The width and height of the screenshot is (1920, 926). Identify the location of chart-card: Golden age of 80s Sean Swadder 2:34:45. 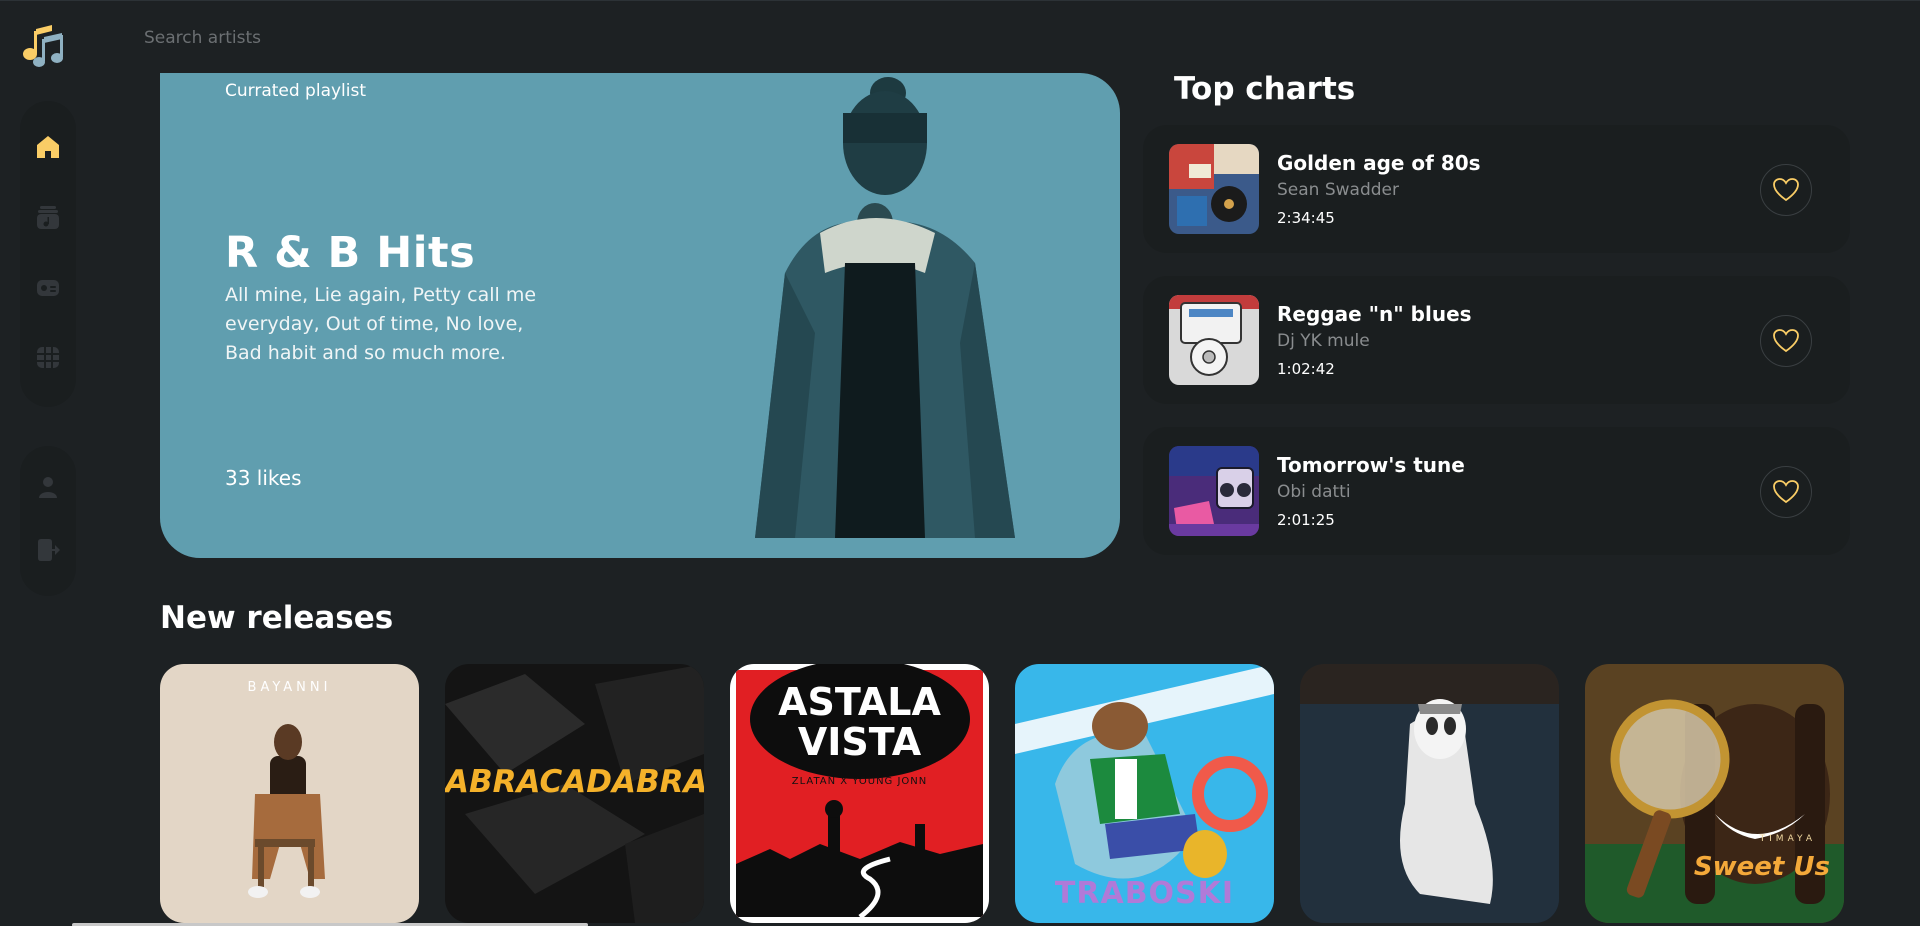
(1496, 189).